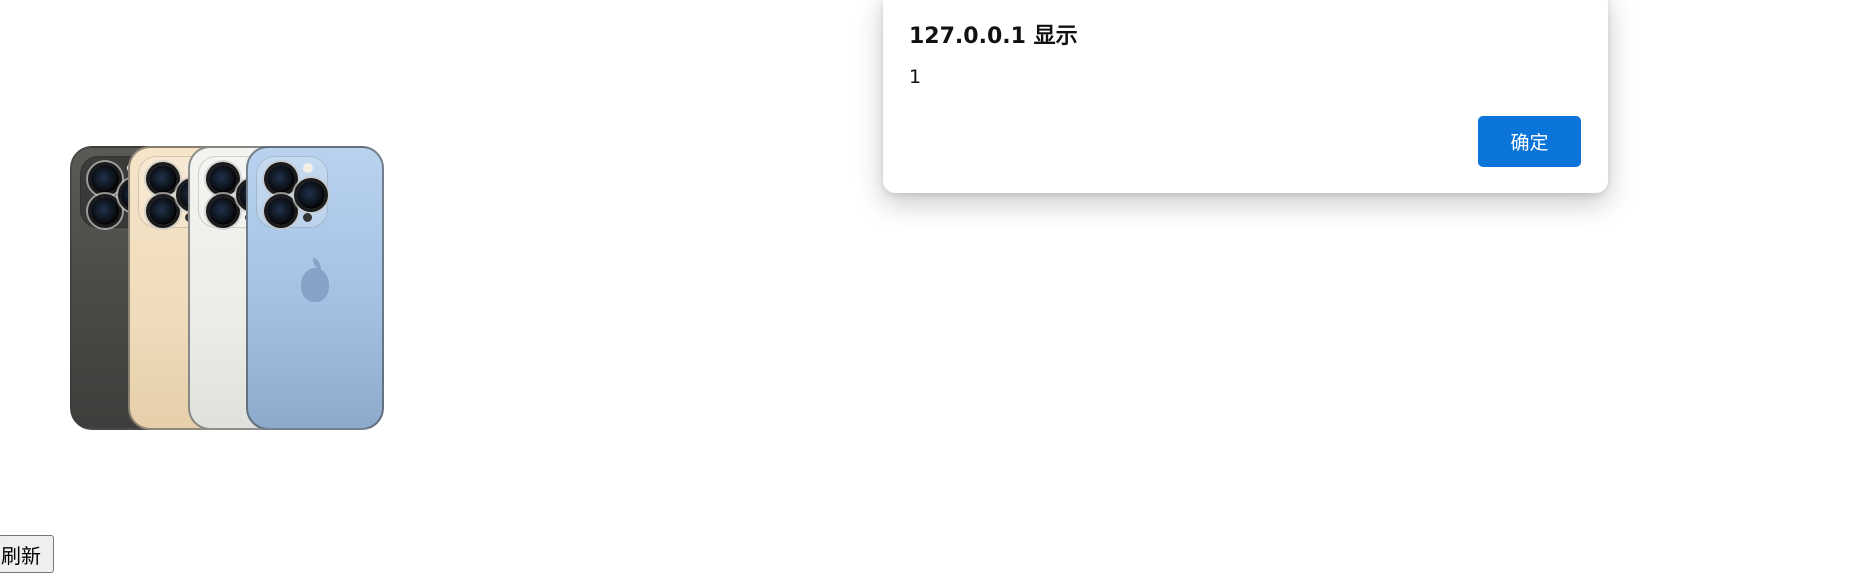  I want to click on alert-dialog: 127.0.0.1 显示 1 确定, so click(1245, 96).